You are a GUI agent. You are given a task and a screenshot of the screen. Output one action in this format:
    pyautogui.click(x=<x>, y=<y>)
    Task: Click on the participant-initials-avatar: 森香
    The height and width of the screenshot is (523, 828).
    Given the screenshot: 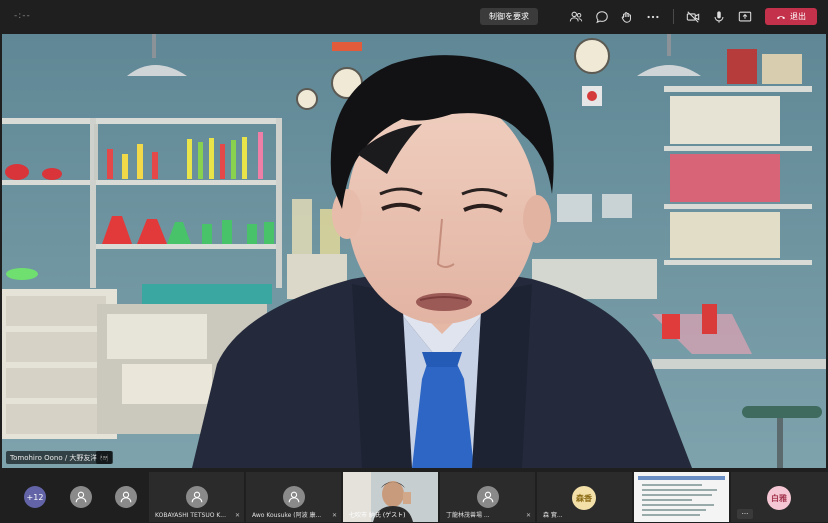 What is the action you would take?
    pyautogui.click(x=584, y=498)
    